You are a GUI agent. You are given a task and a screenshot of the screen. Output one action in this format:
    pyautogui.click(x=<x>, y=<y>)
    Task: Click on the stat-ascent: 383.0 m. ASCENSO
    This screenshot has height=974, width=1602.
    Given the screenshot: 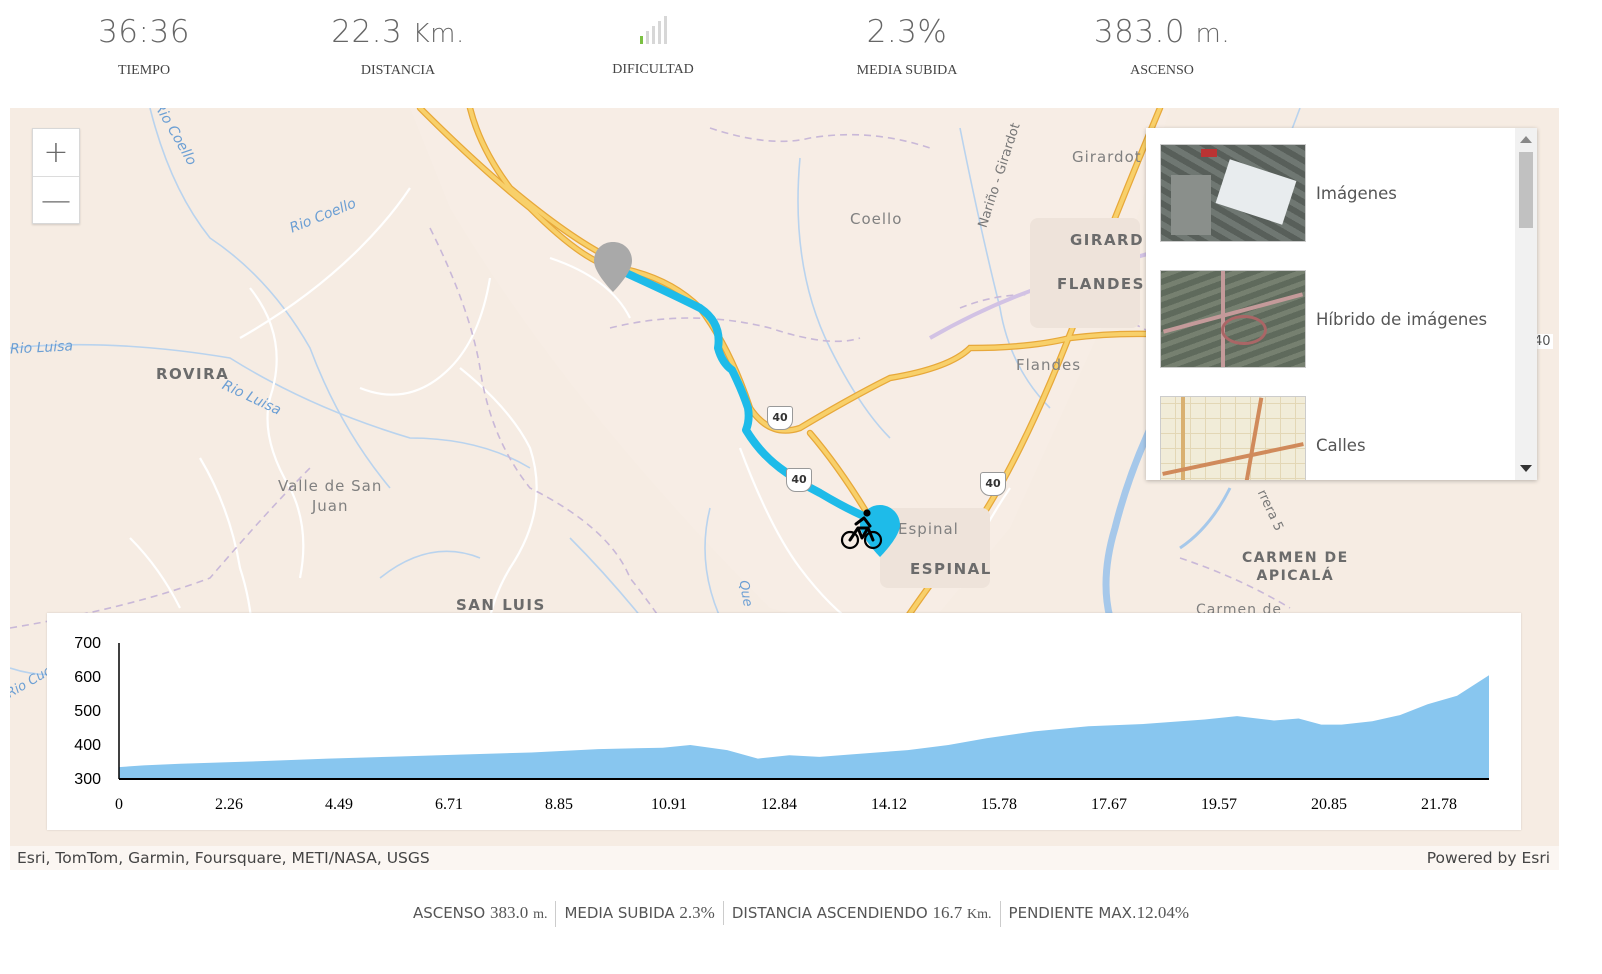 What is the action you would take?
    pyautogui.click(x=1162, y=44)
    